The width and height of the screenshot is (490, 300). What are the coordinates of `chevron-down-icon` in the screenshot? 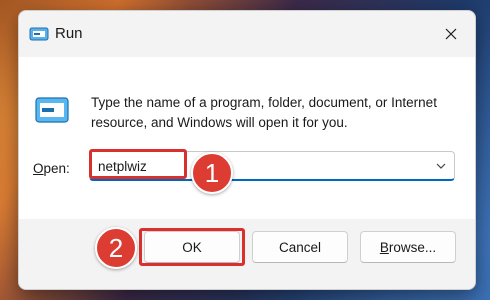 It's located at (441, 166).